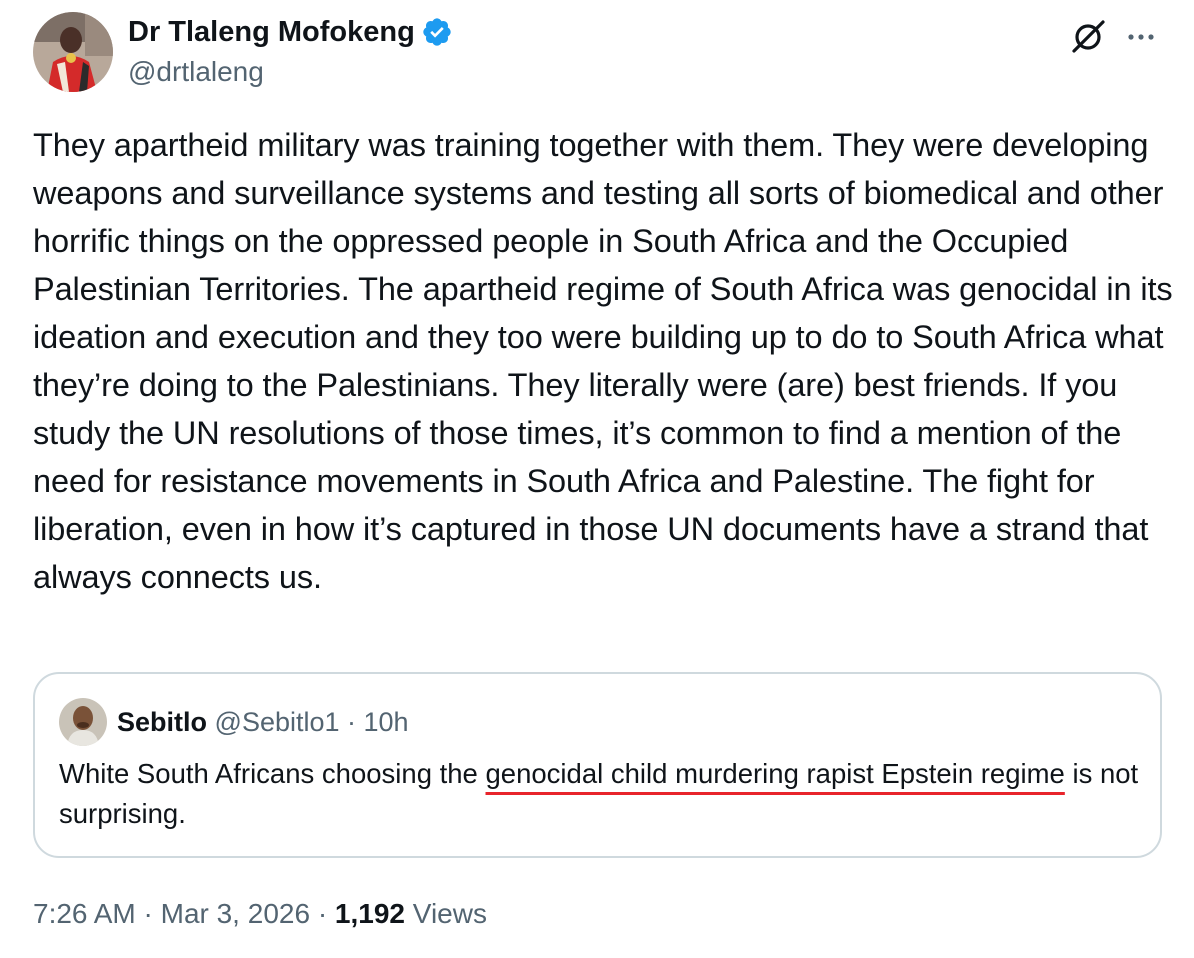 This screenshot has width=1194, height=958. Describe the element at coordinates (437, 32) in the screenshot. I see `verified-badge-icon` at that location.